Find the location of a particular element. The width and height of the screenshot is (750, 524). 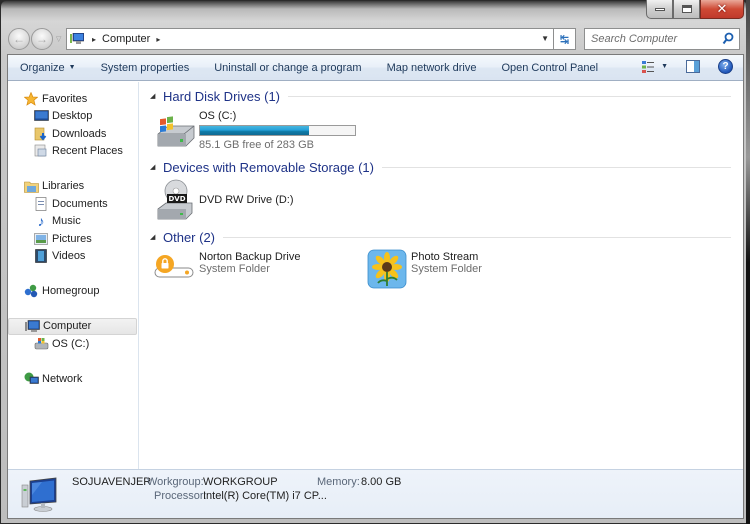

libraries-icon is located at coordinates (31, 186).